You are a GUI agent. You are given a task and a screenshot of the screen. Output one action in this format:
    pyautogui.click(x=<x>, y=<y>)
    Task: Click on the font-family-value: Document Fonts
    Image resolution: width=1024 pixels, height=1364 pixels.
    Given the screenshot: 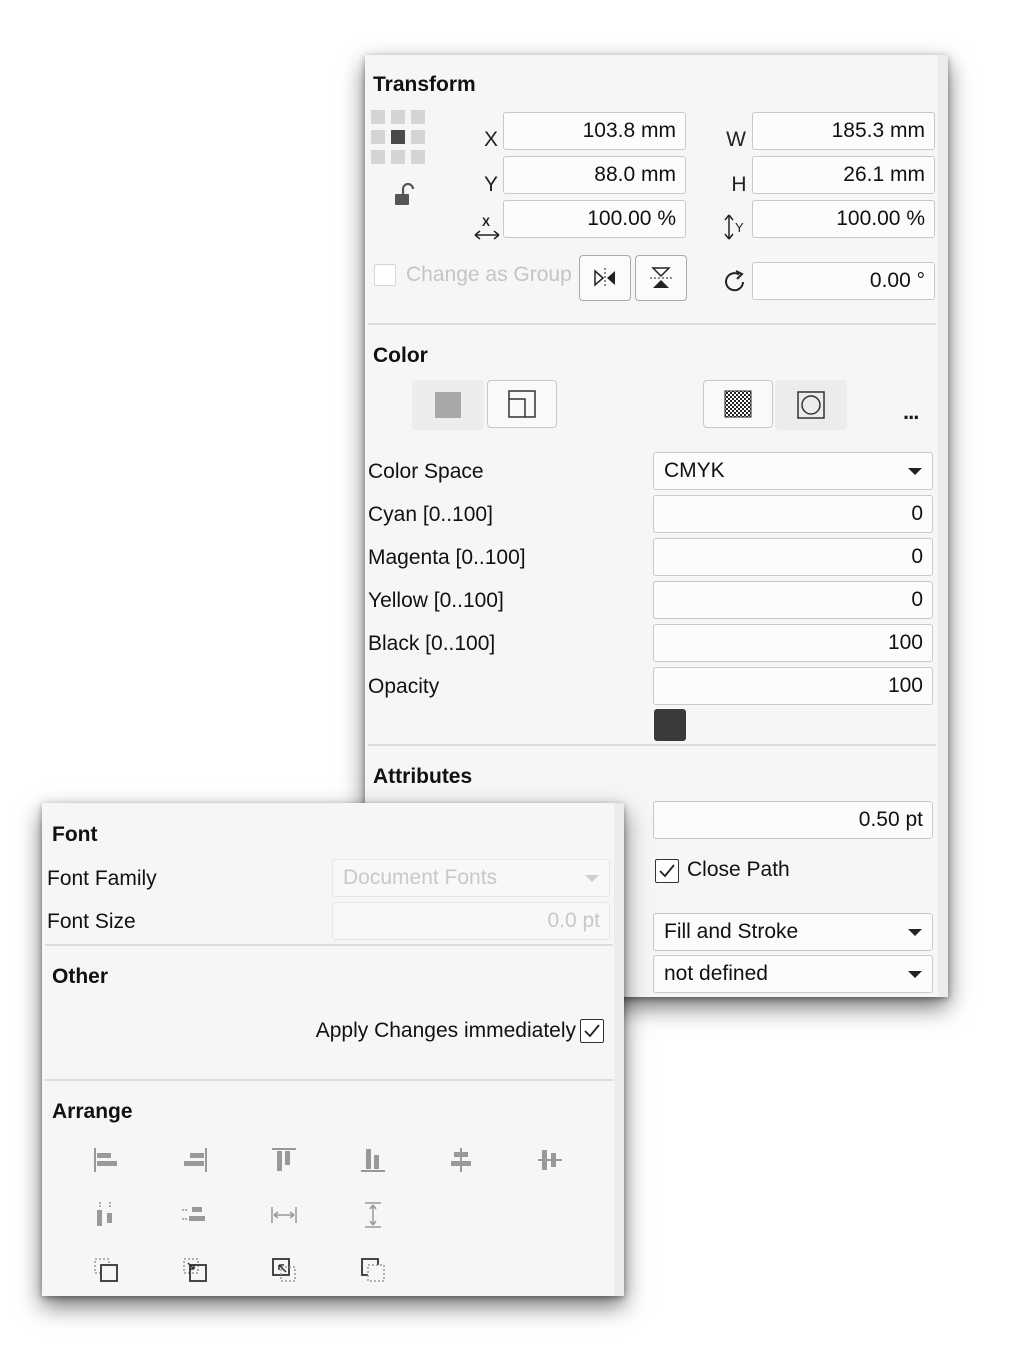 What is the action you would take?
    pyautogui.click(x=420, y=877)
    